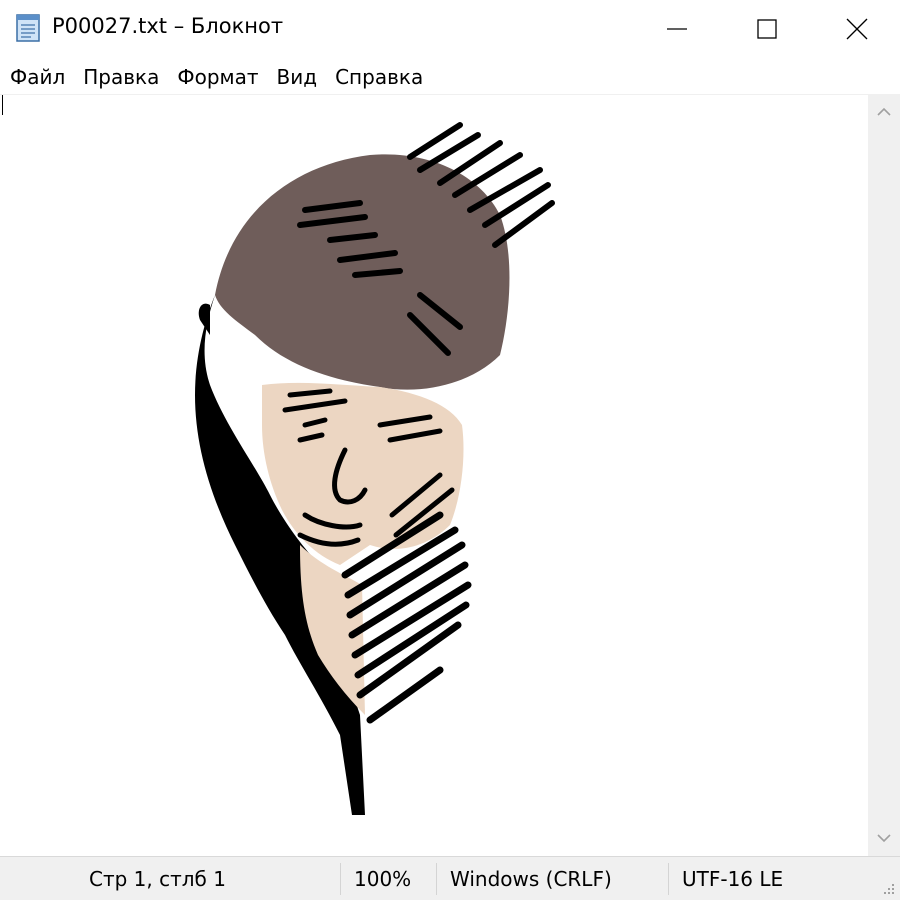  I want to click on maximize-icon, so click(767, 29).